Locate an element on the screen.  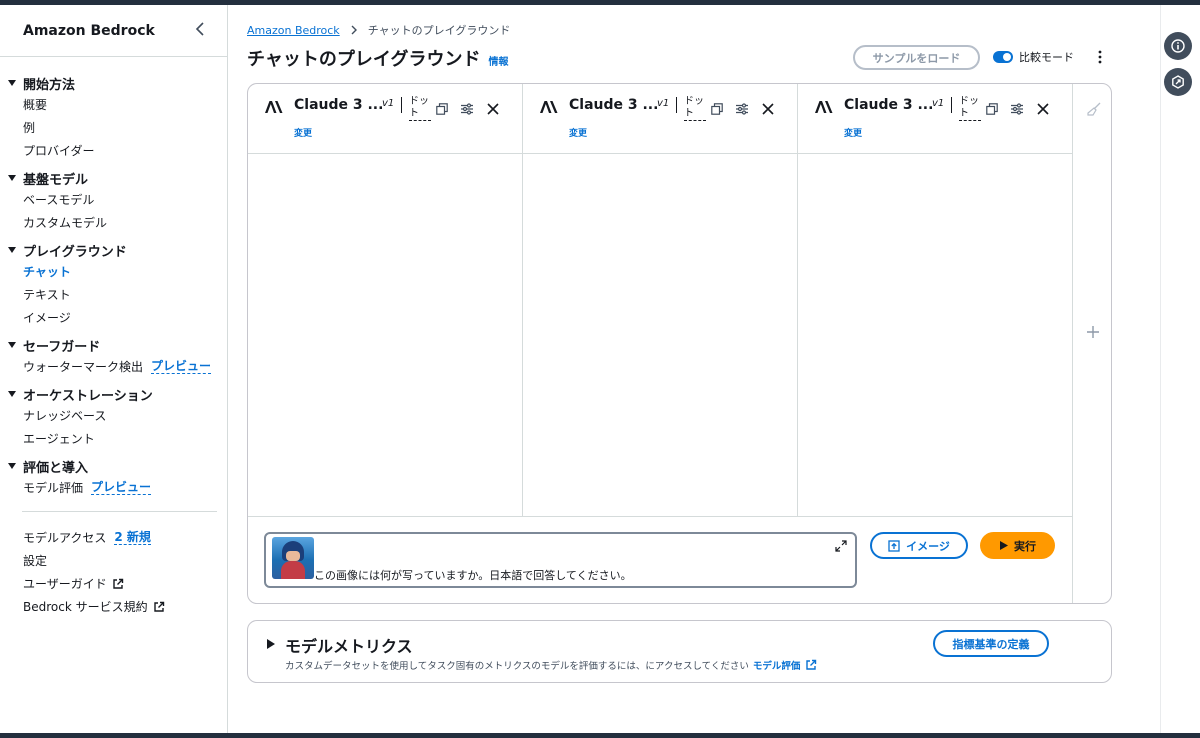
utility-rail is located at coordinates (1180, 369).